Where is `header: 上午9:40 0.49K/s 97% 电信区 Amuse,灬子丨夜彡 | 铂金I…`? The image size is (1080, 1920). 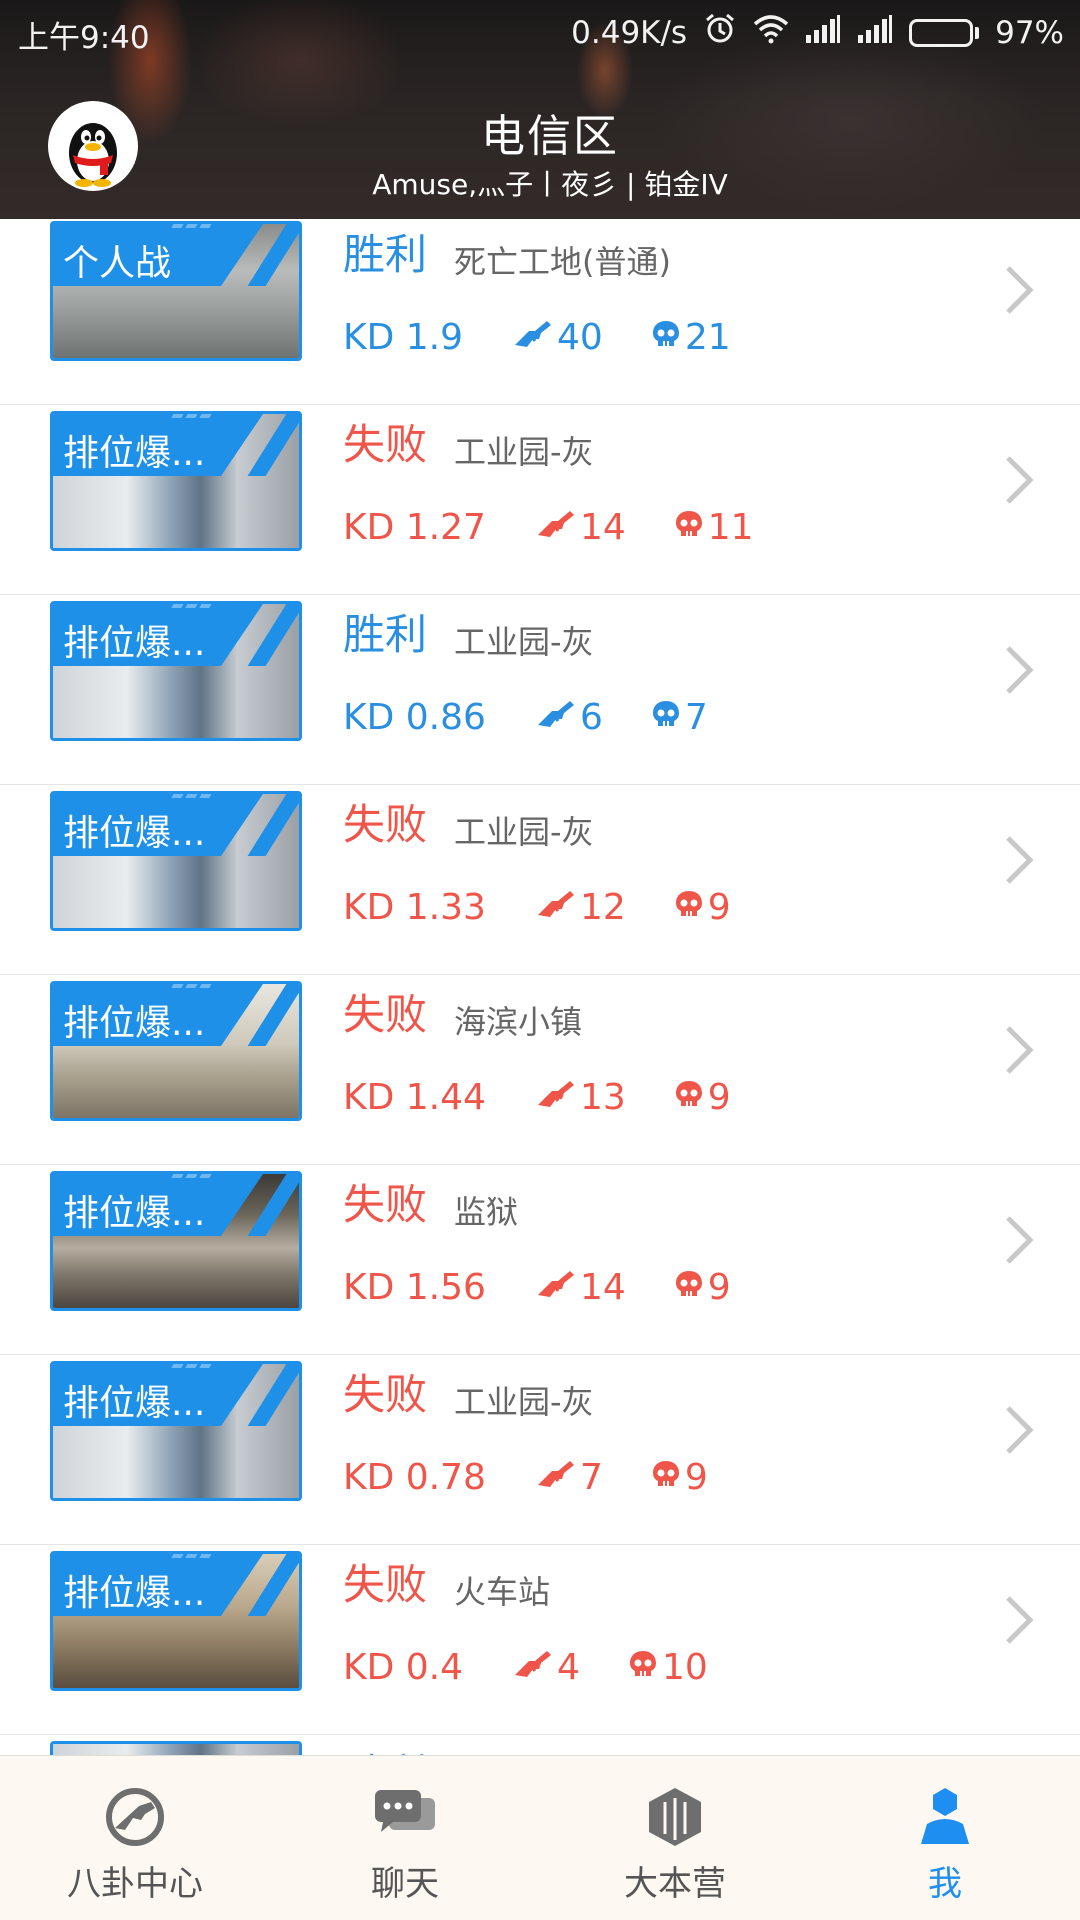
header: 上午9:40 0.49K/s 97% 电信区 Amuse,灬子丨夜彡 | 铂金I… is located at coordinates (540, 109).